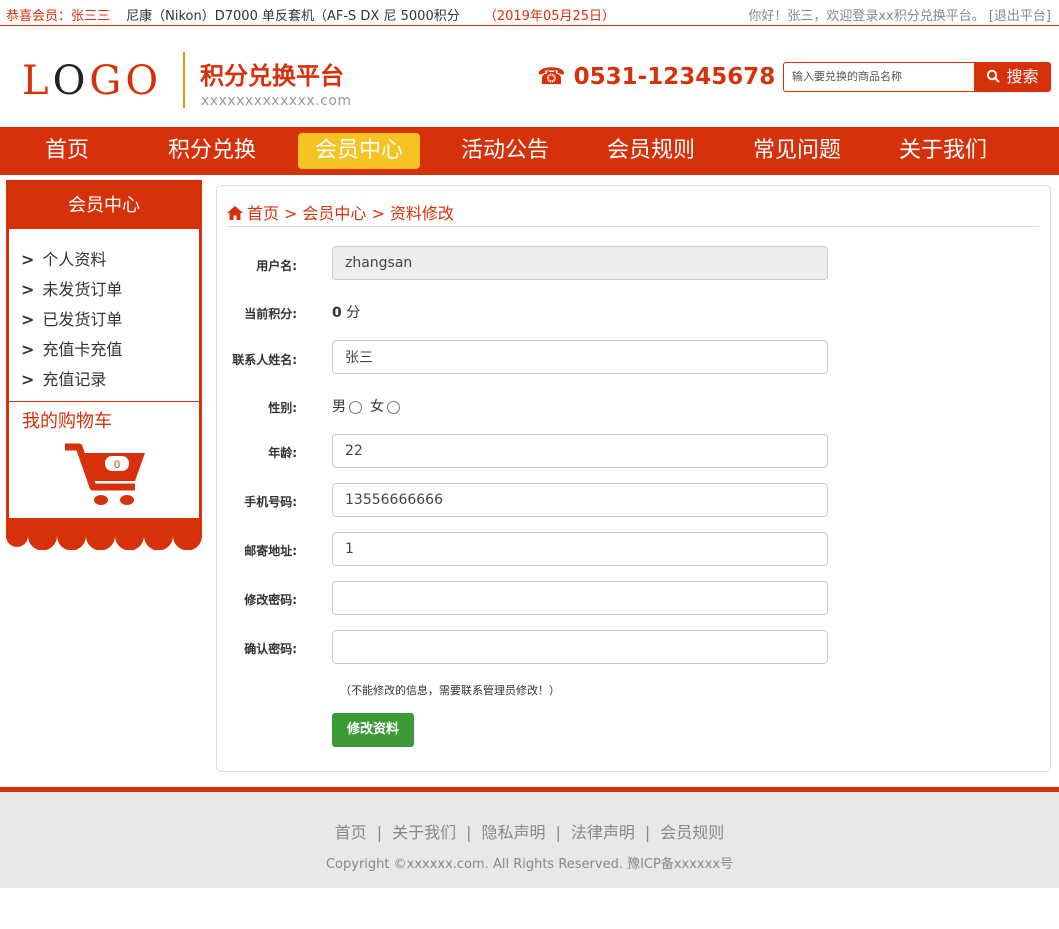 The width and height of the screenshot is (1059, 929). What do you see at coordinates (282, 408) in the screenshot?
I see `gender-label: 性别:` at bounding box center [282, 408].